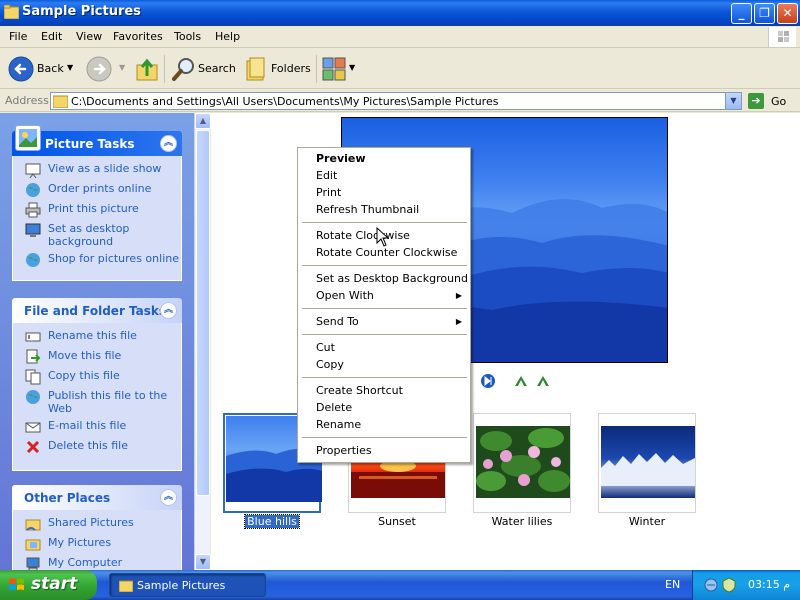  What do you see at coordinates (16, 584) in the screenshot?
I see `windows-flag-icon` at bounding box center [16, 584].